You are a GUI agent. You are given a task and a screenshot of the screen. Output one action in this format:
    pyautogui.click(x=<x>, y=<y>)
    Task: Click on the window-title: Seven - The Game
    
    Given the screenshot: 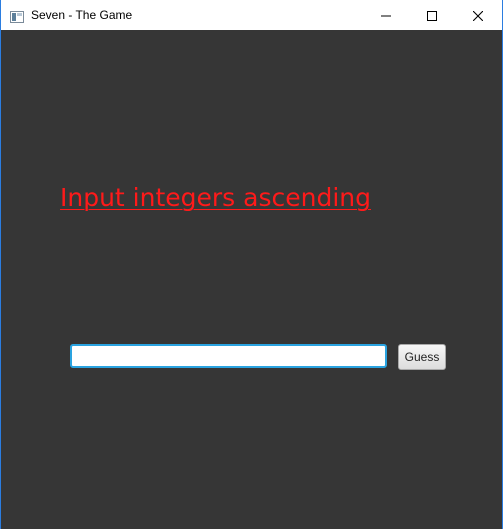 What is the action you would take?
    pyautogui.click(x=82, y=15)
    